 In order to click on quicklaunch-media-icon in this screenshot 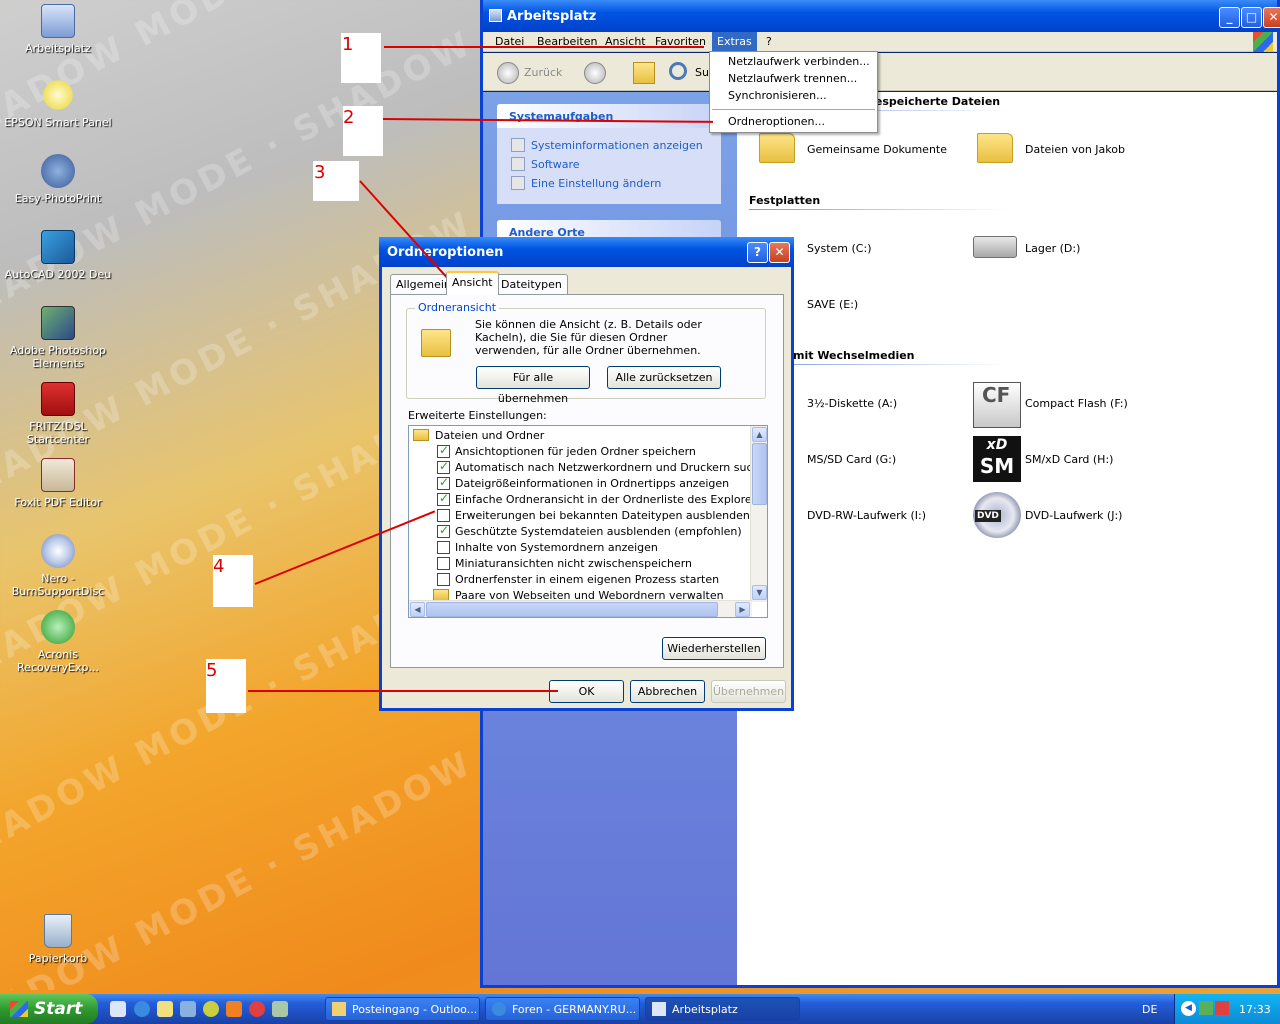, I will do `click(165, 1009)`.